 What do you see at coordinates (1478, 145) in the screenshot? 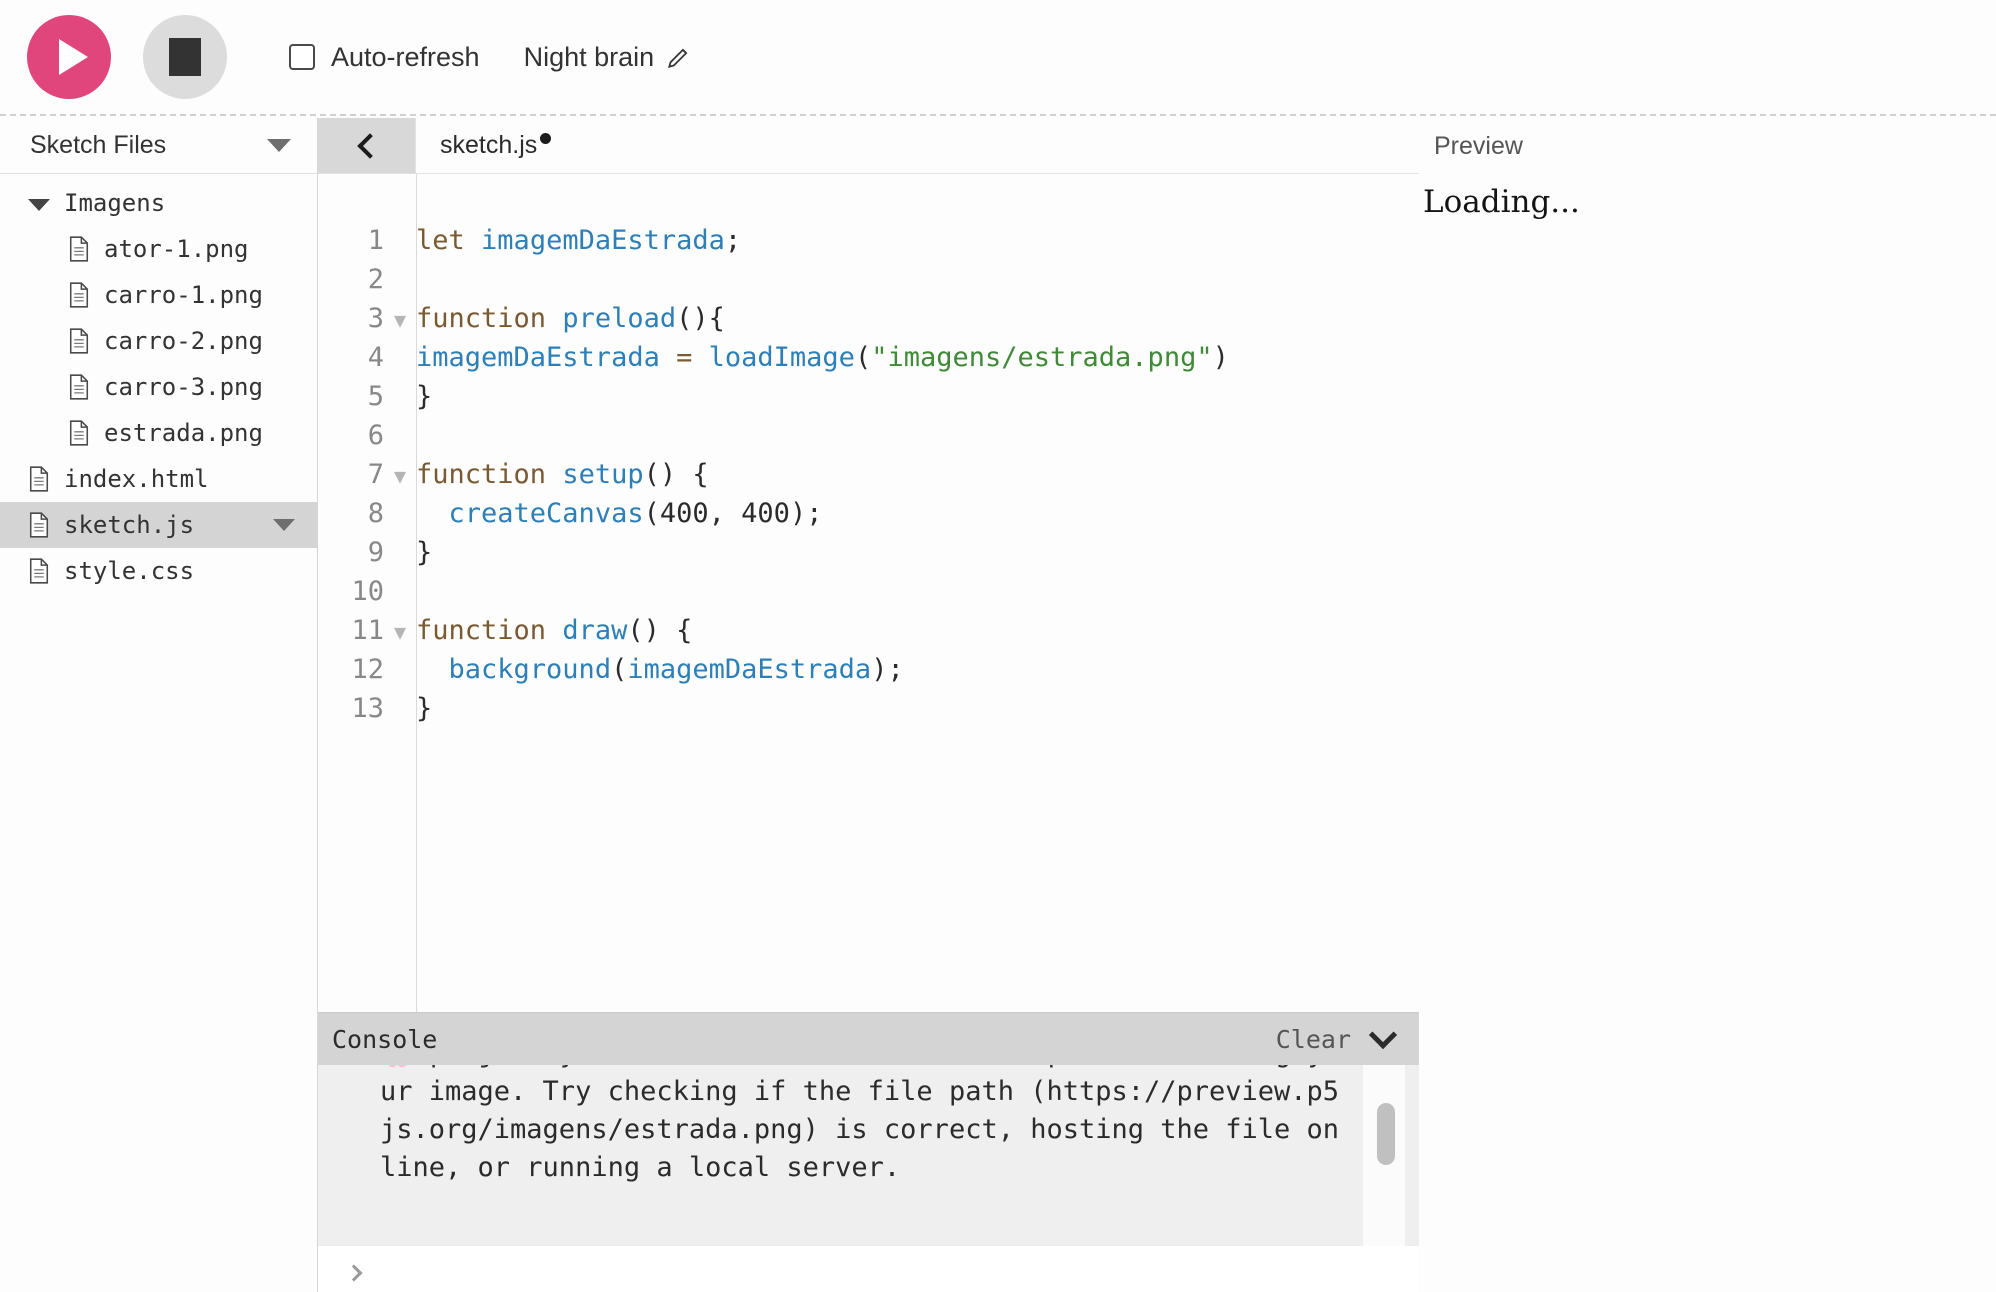
I see `preview-title: Preview` at bounding box center [1478, 145].